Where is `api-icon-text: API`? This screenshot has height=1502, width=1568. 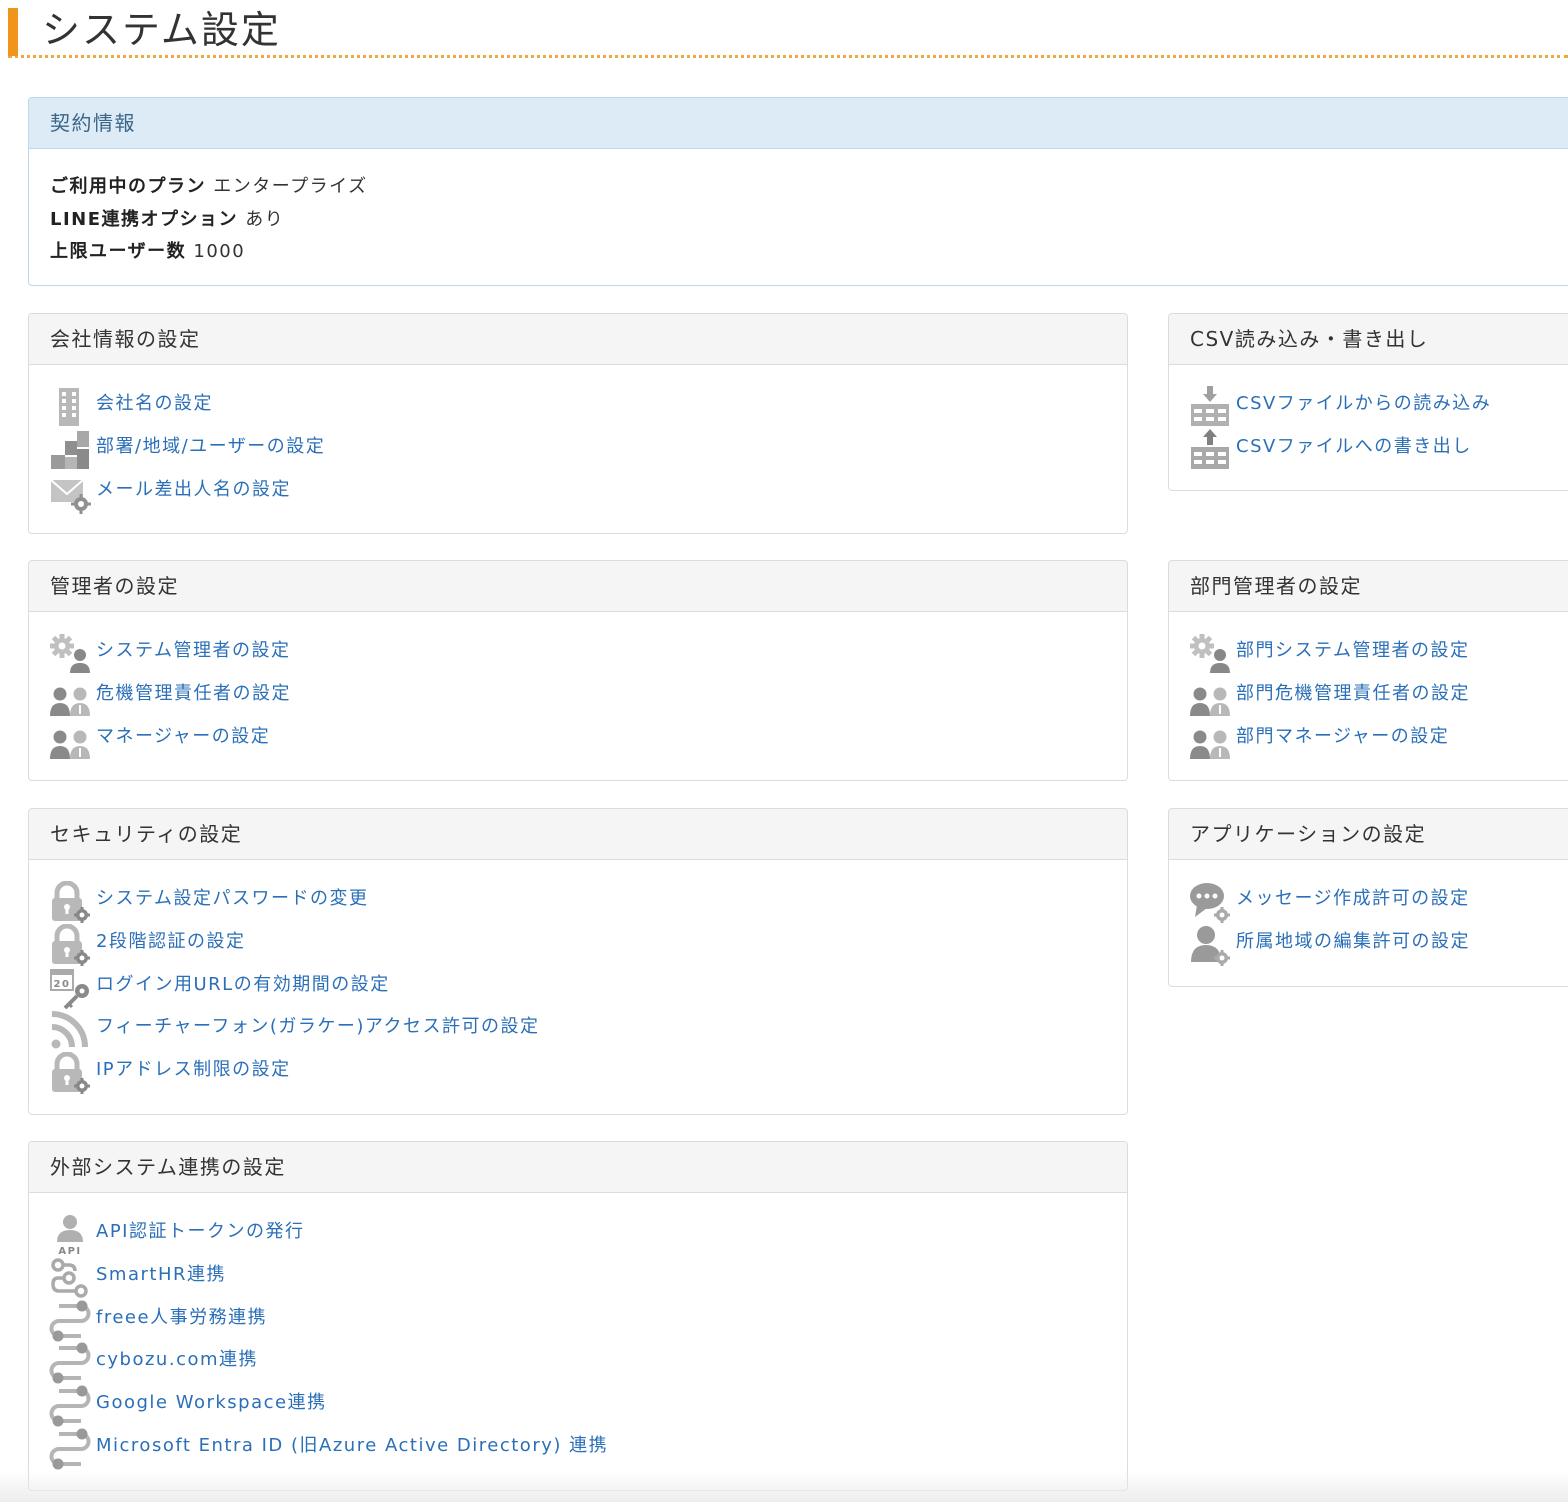 api-icon-text: API is located at coordinates (69, 1251).